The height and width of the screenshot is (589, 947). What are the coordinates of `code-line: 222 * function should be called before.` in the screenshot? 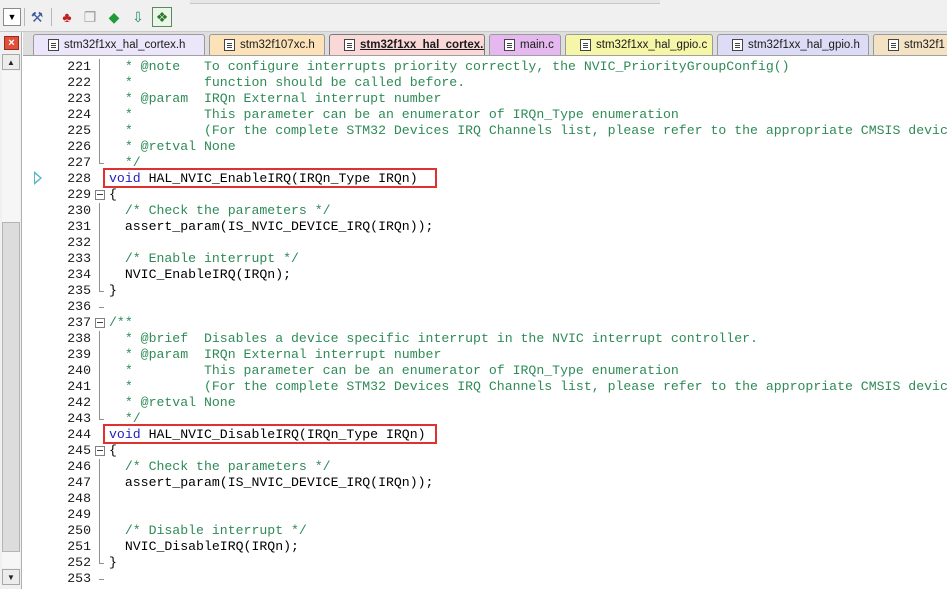 It's located at (485, 83).